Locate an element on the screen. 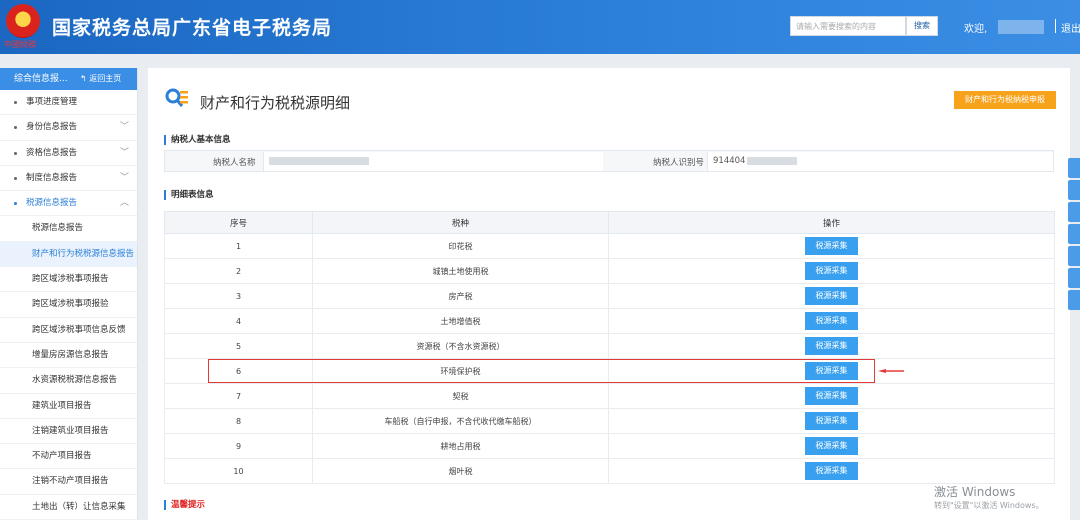 This screenshot has width=1080, height=520. taxpayer-name-value is located at coordinates (433, 161).